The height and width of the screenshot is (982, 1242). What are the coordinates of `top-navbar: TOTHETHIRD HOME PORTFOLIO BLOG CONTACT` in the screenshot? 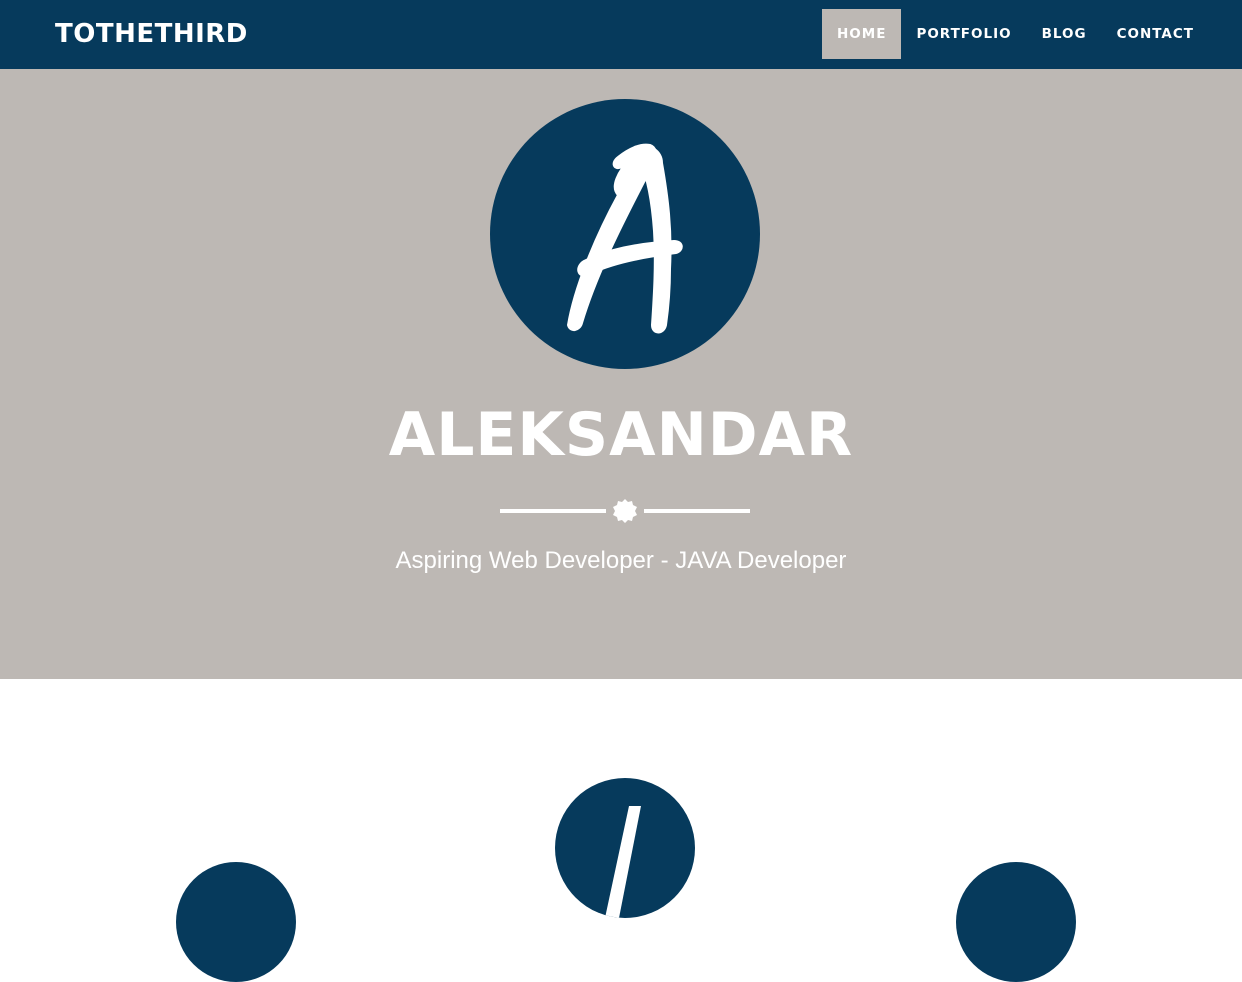 It's located at (621, 34).